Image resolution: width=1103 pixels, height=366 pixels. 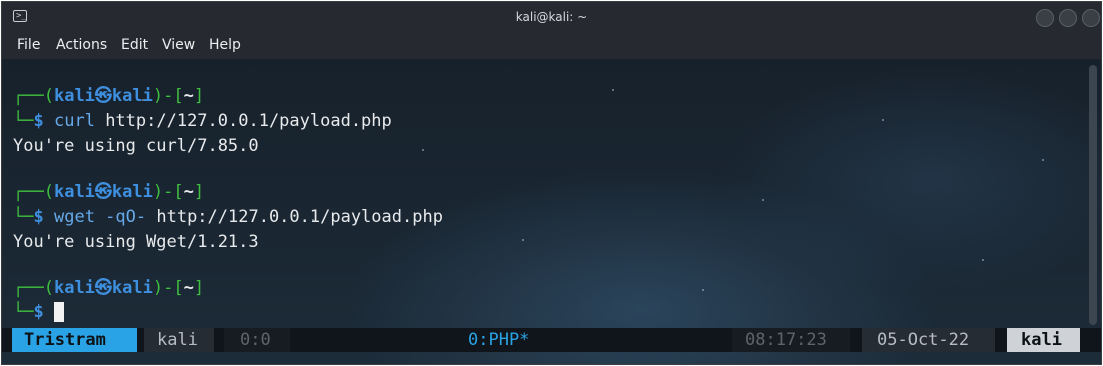 What do you see at coordinates (178, 45) in the screenshot?
I see `menu-view: View` at bounding box center [178, 45].